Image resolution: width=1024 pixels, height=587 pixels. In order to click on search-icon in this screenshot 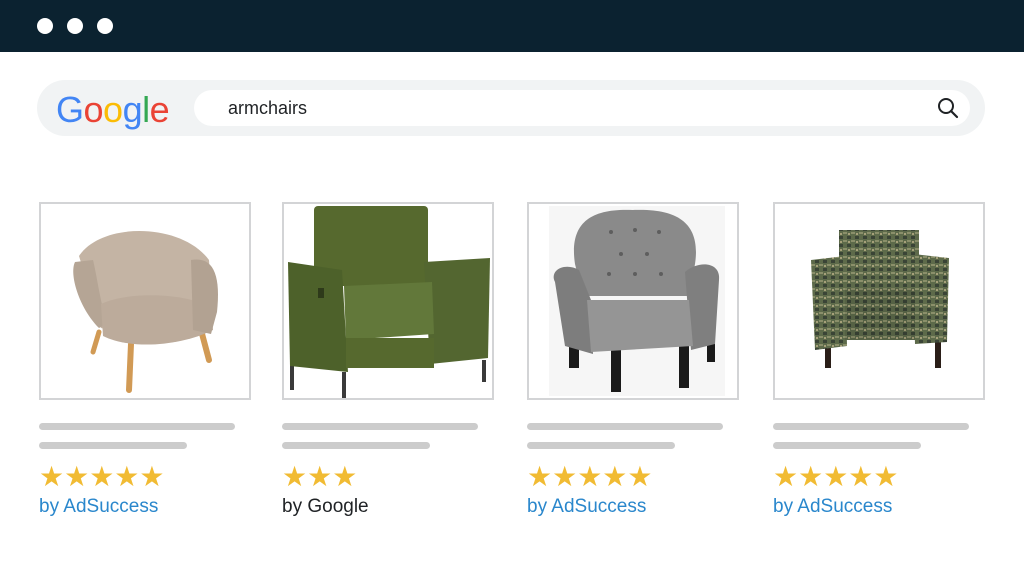, I will do `click(948, 108)`.